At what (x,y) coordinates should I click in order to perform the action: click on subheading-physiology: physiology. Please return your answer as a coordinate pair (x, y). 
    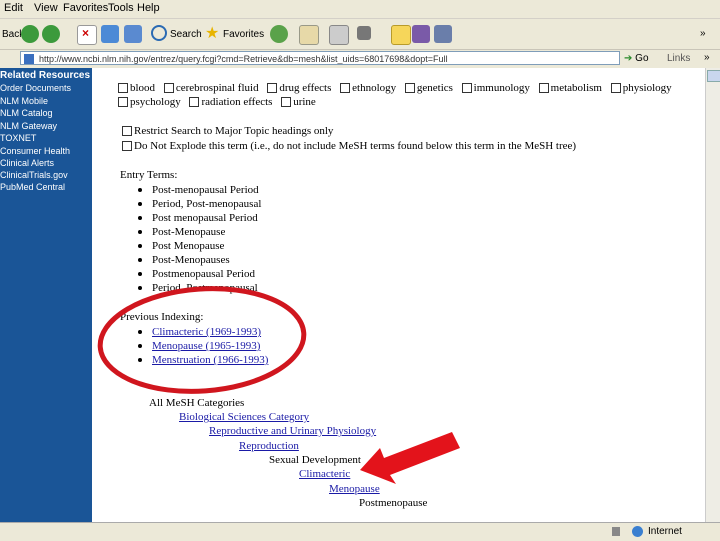
    Looking at the image, I should click on (638, 88).